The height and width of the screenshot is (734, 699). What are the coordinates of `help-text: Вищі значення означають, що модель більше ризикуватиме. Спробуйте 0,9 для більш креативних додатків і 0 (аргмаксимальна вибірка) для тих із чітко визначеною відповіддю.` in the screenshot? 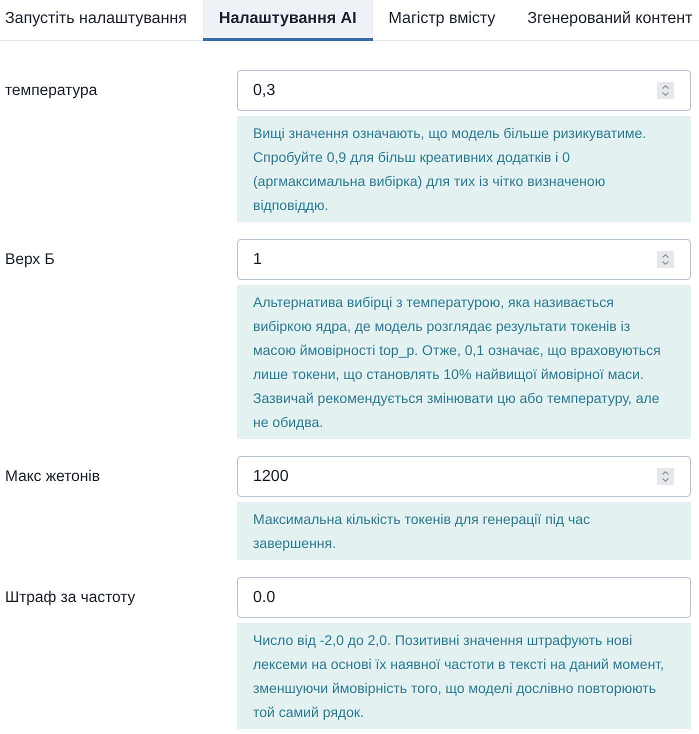 It's located at (464, 169).